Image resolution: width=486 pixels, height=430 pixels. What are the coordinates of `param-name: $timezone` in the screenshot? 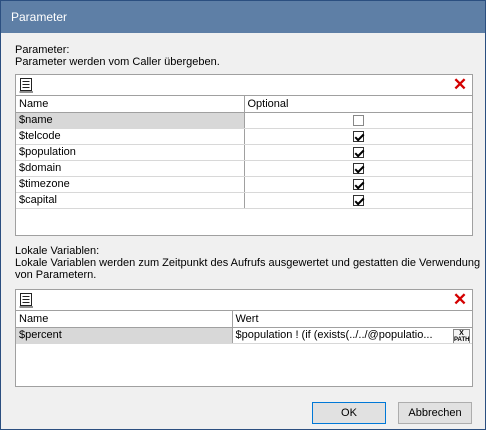 It's located at (130, 184).